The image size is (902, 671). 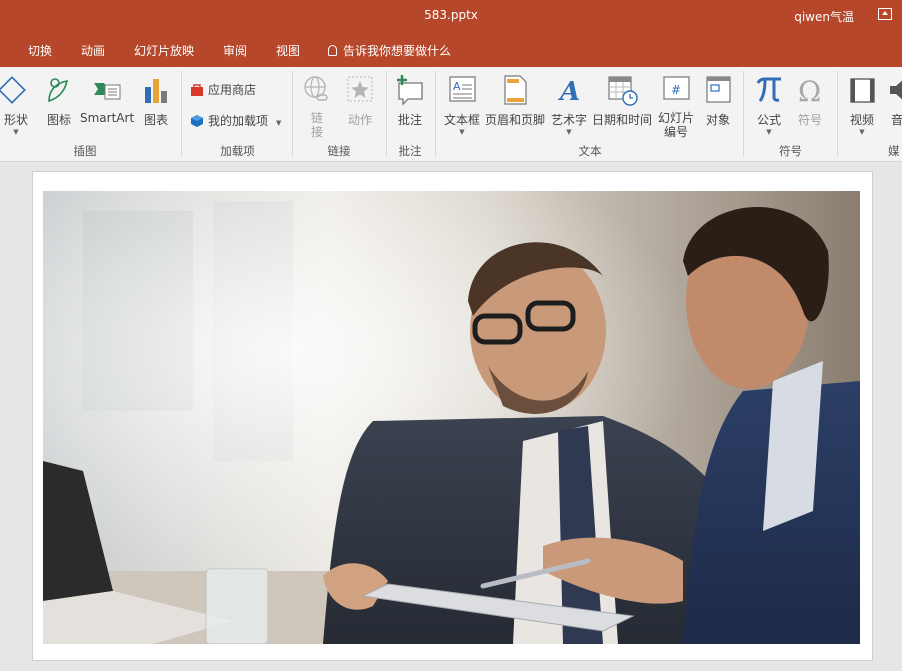 What do you see at coordinates (15, 120) in the screenshot?
I see `shapes-label: 形状` at bounding box center [15, 120].